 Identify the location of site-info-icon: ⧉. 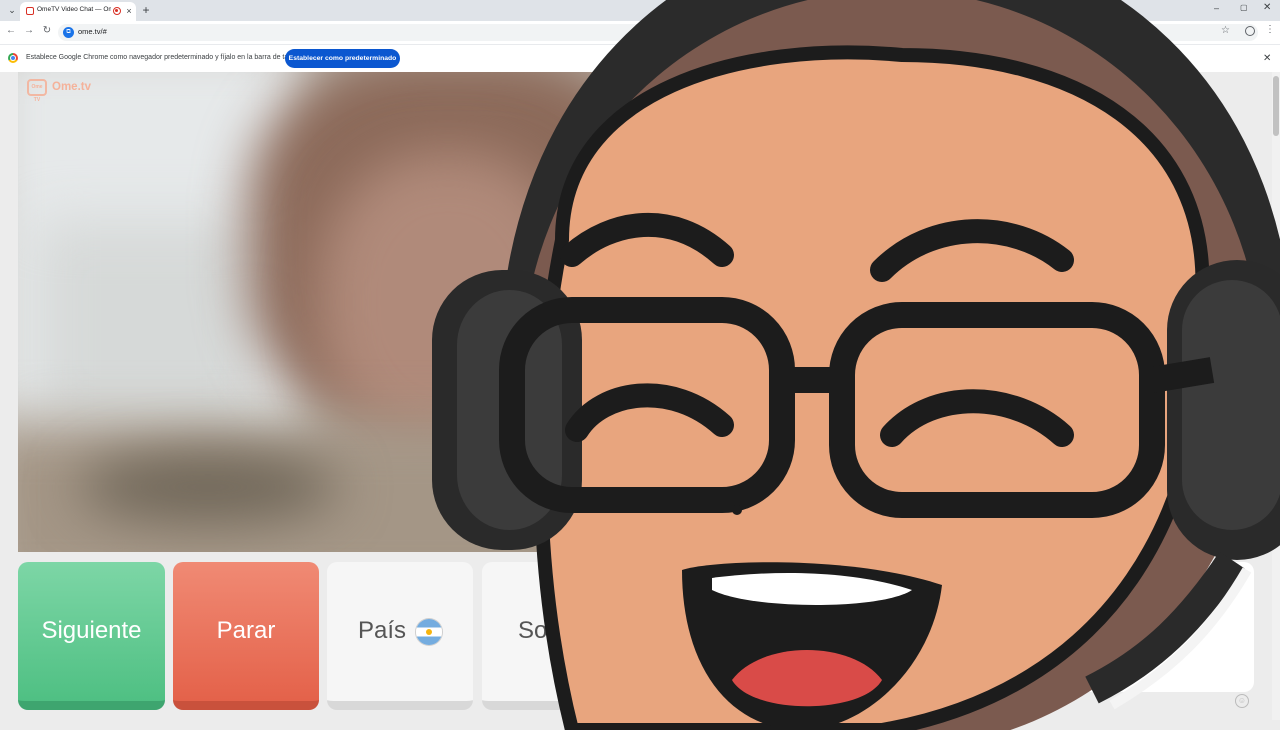
(68, 32).